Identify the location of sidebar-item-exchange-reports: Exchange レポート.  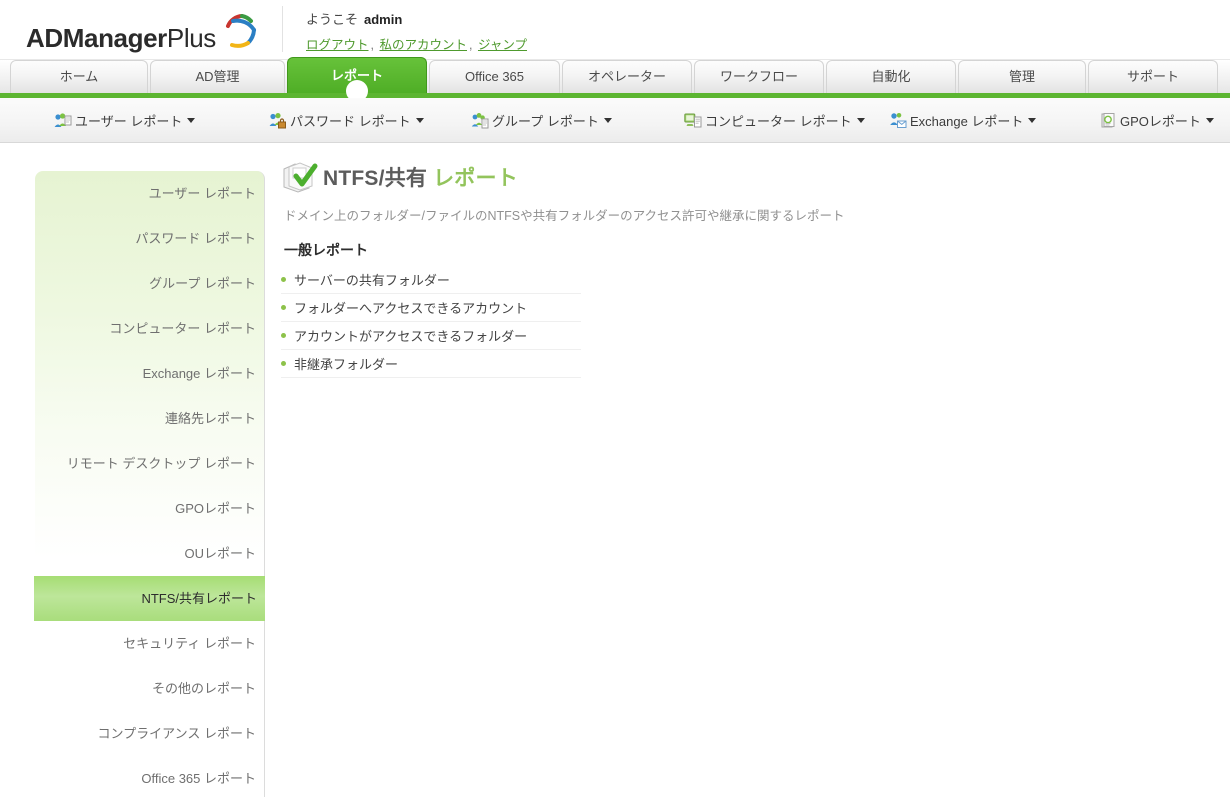
(149, 373).